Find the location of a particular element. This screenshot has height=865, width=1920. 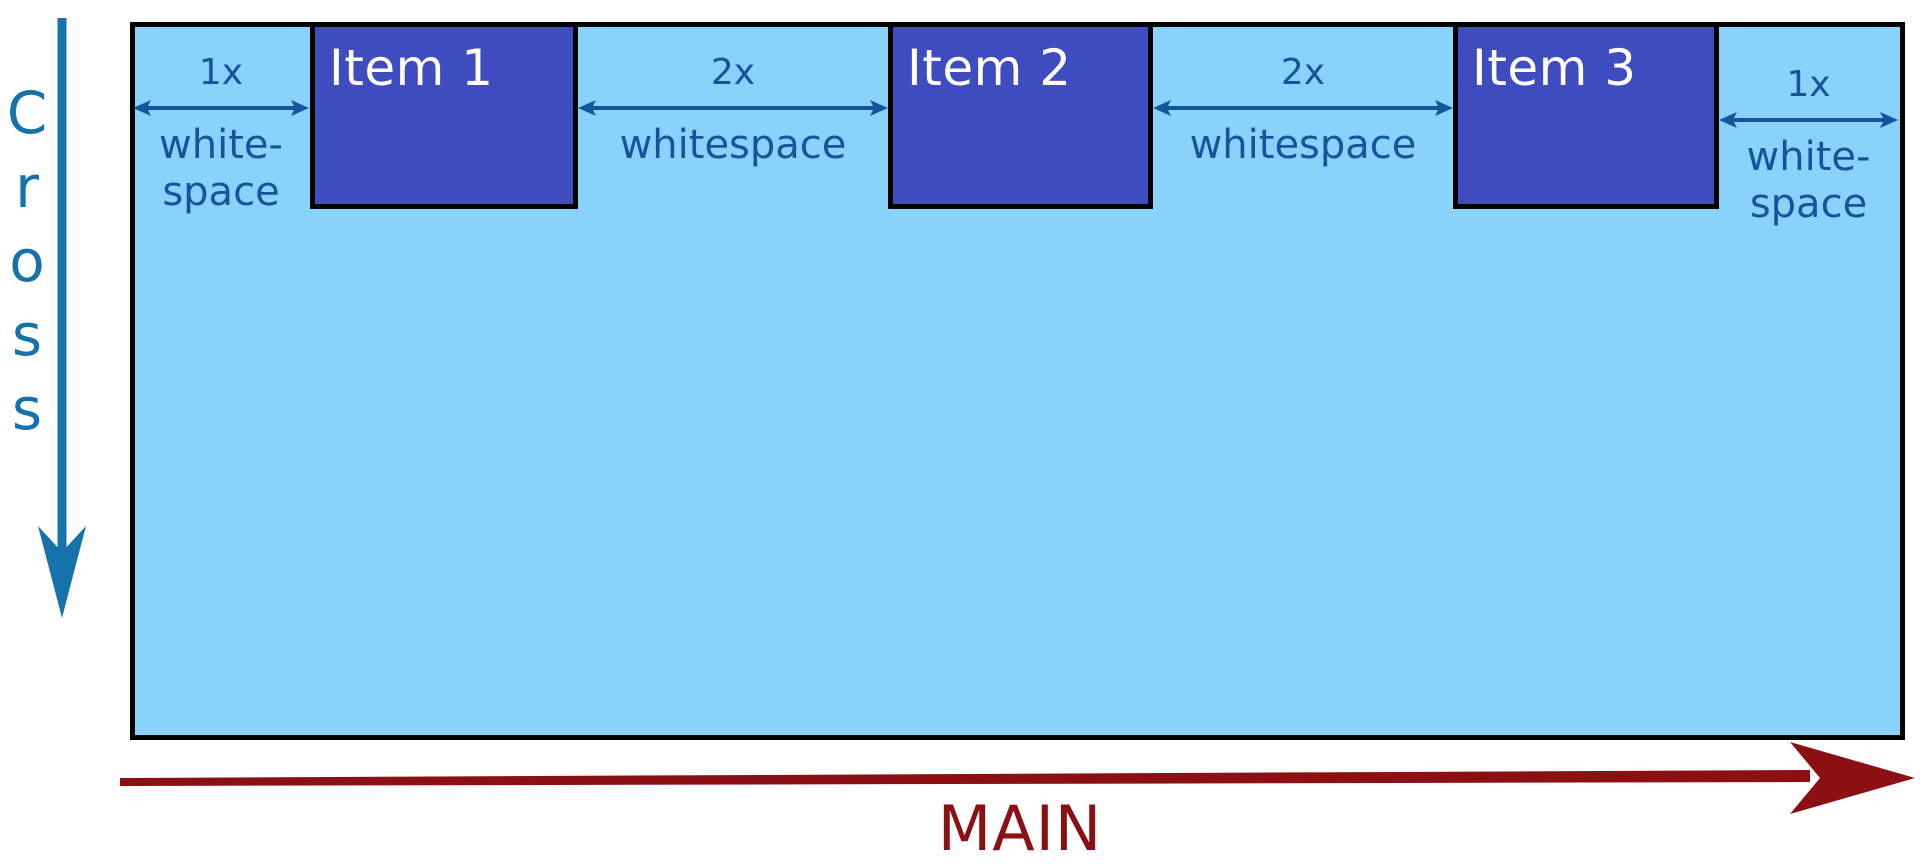

cross-axis-group: C r o s s is located at coordinates (55, 318).